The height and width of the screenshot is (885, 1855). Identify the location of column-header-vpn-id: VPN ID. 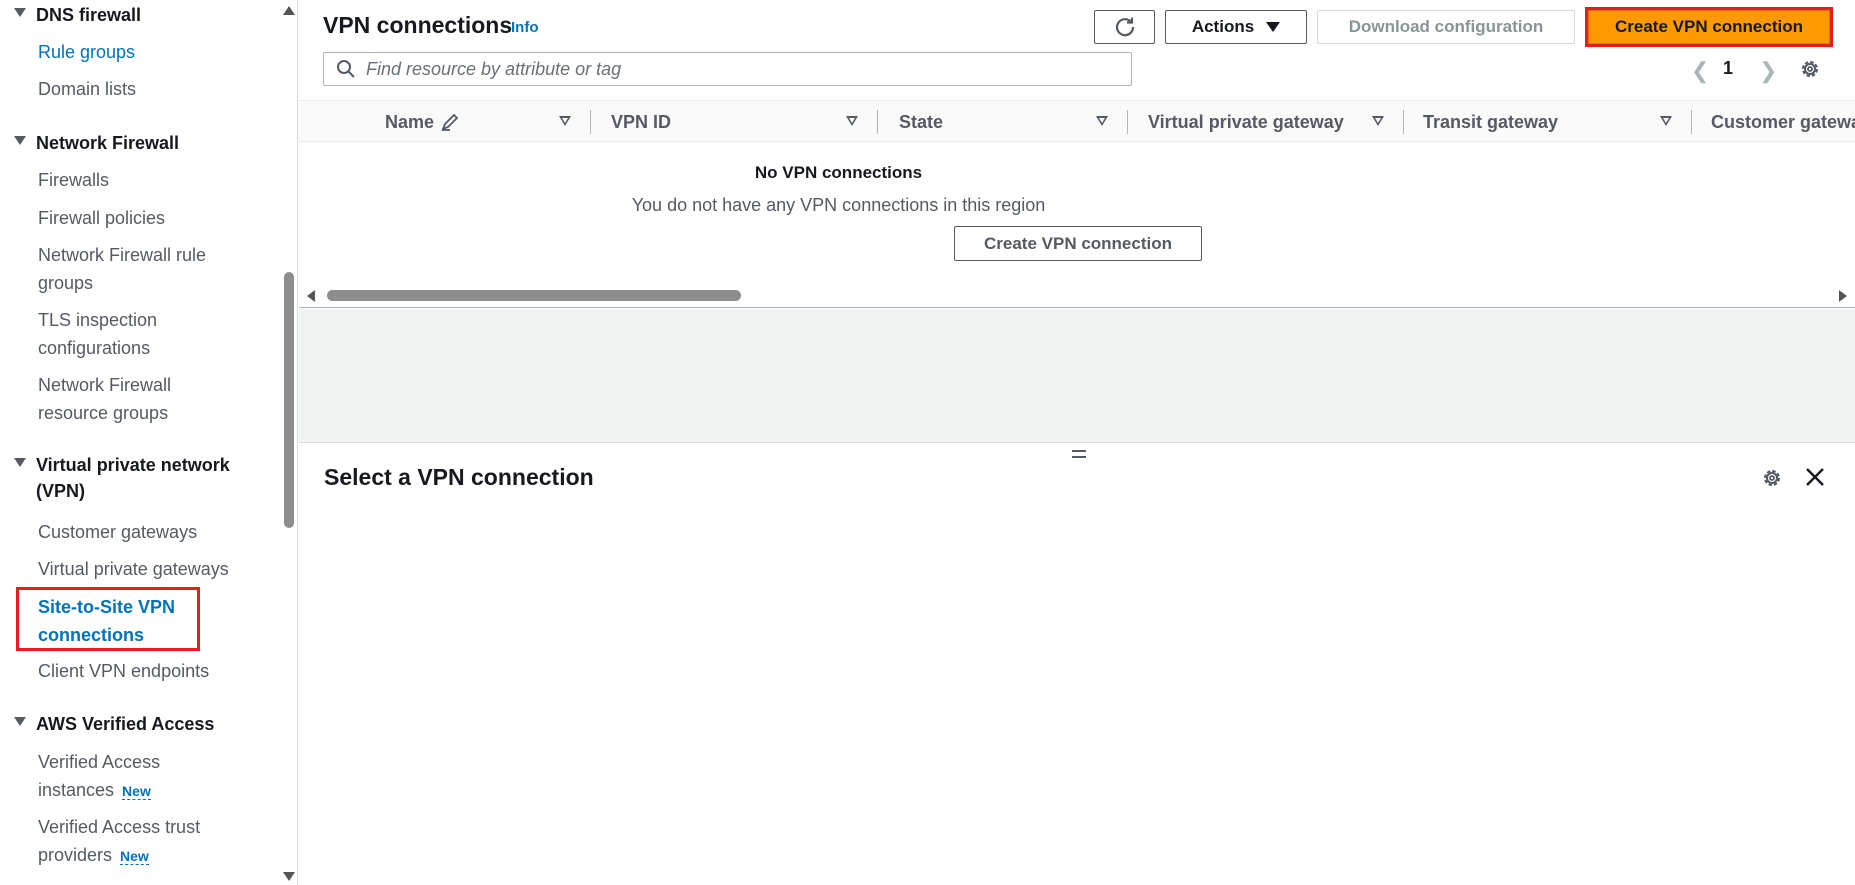
(641, 122).